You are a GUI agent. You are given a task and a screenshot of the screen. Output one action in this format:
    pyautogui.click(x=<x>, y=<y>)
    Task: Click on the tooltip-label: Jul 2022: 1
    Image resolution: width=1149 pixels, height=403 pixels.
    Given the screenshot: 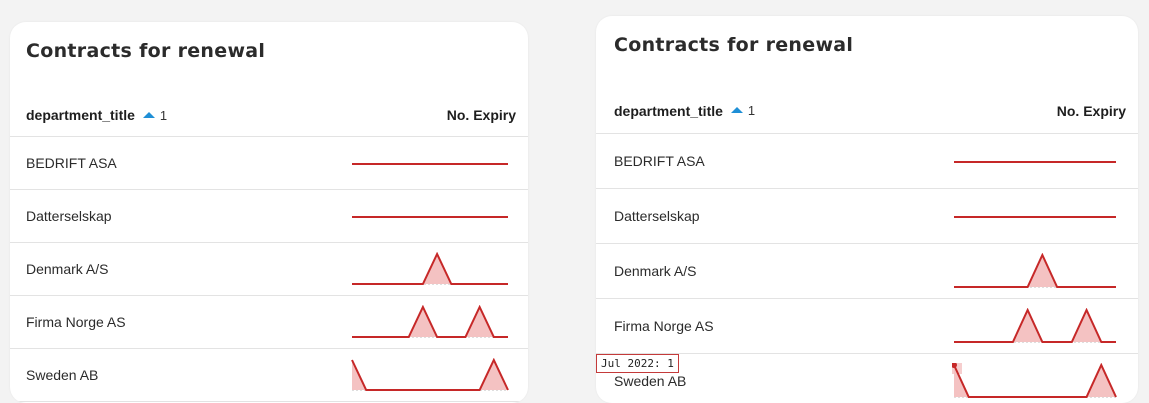 What is the action you would take?
    pyautogui.click(x=637, y=363)
    